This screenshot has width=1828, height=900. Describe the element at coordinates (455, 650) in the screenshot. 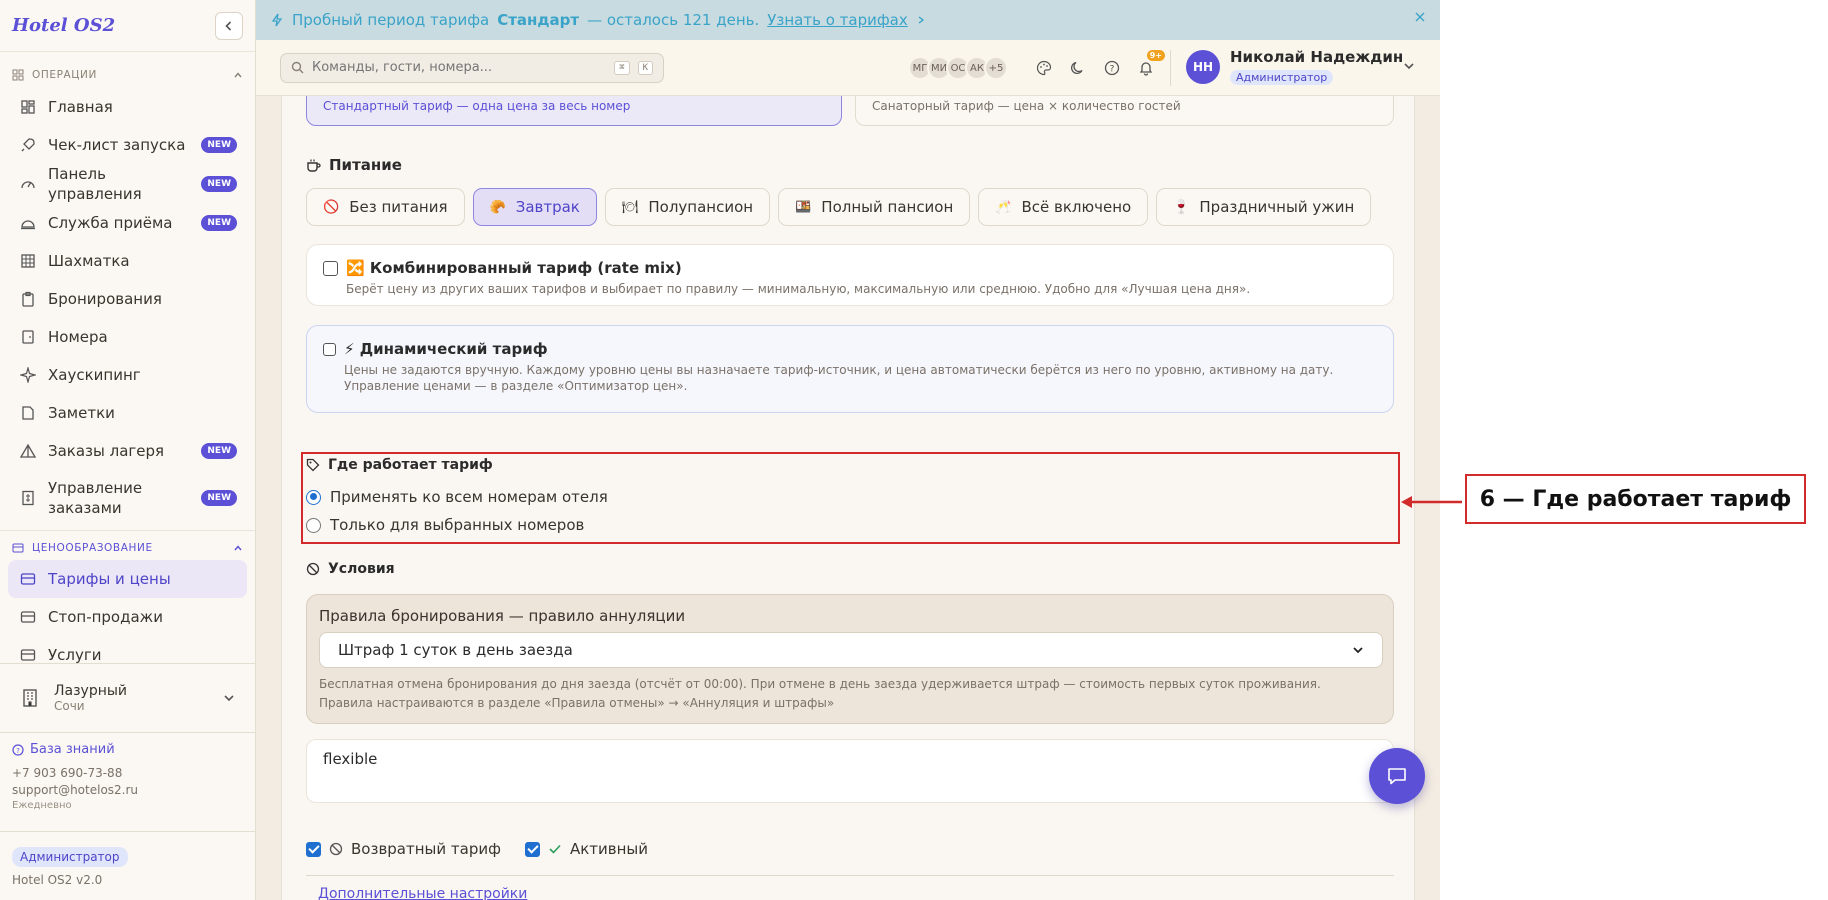

I see `cancellation-policy-value: Штраф 1 суток в день заезда` at that location.